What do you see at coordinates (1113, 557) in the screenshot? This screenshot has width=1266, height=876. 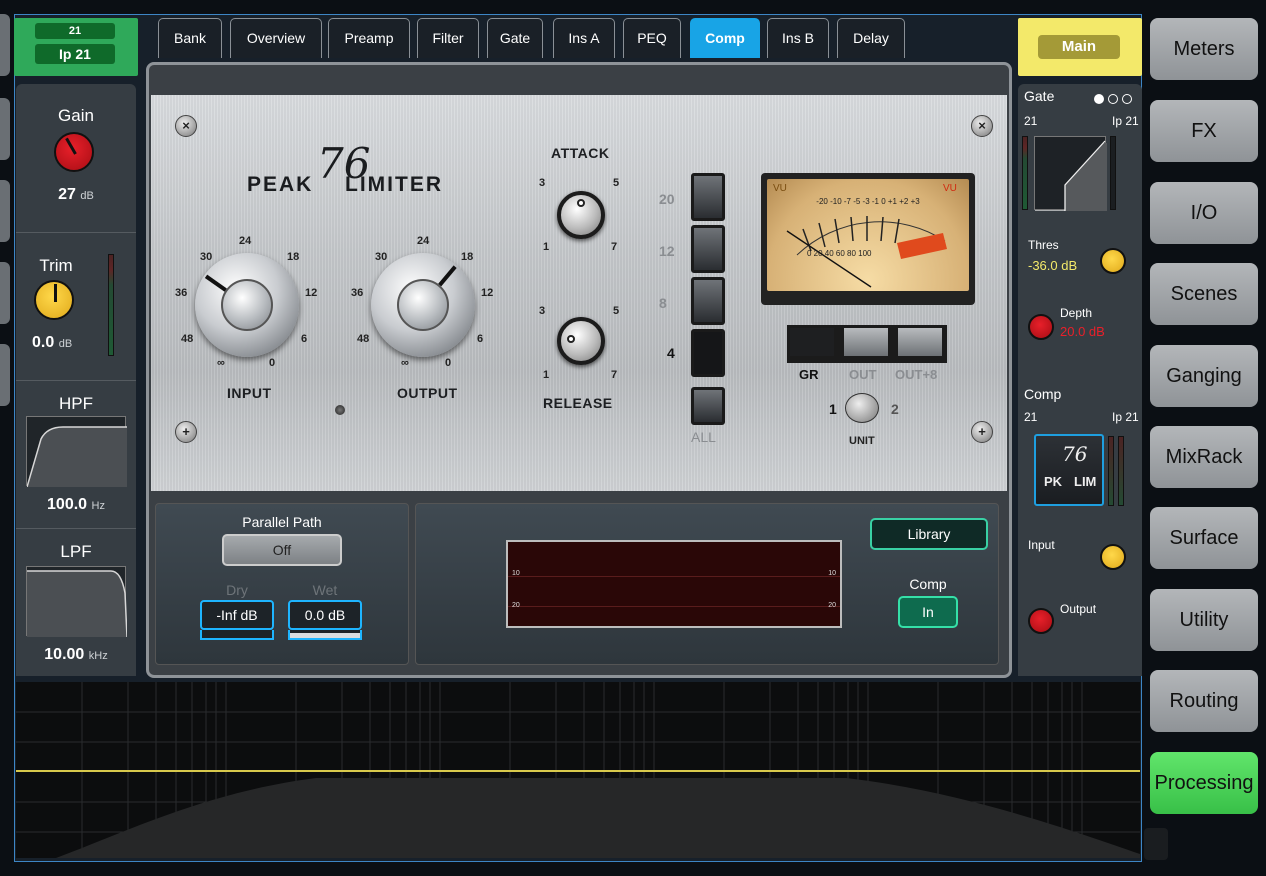 I see `comp-input-knob` at bounding box center [1113, 557].